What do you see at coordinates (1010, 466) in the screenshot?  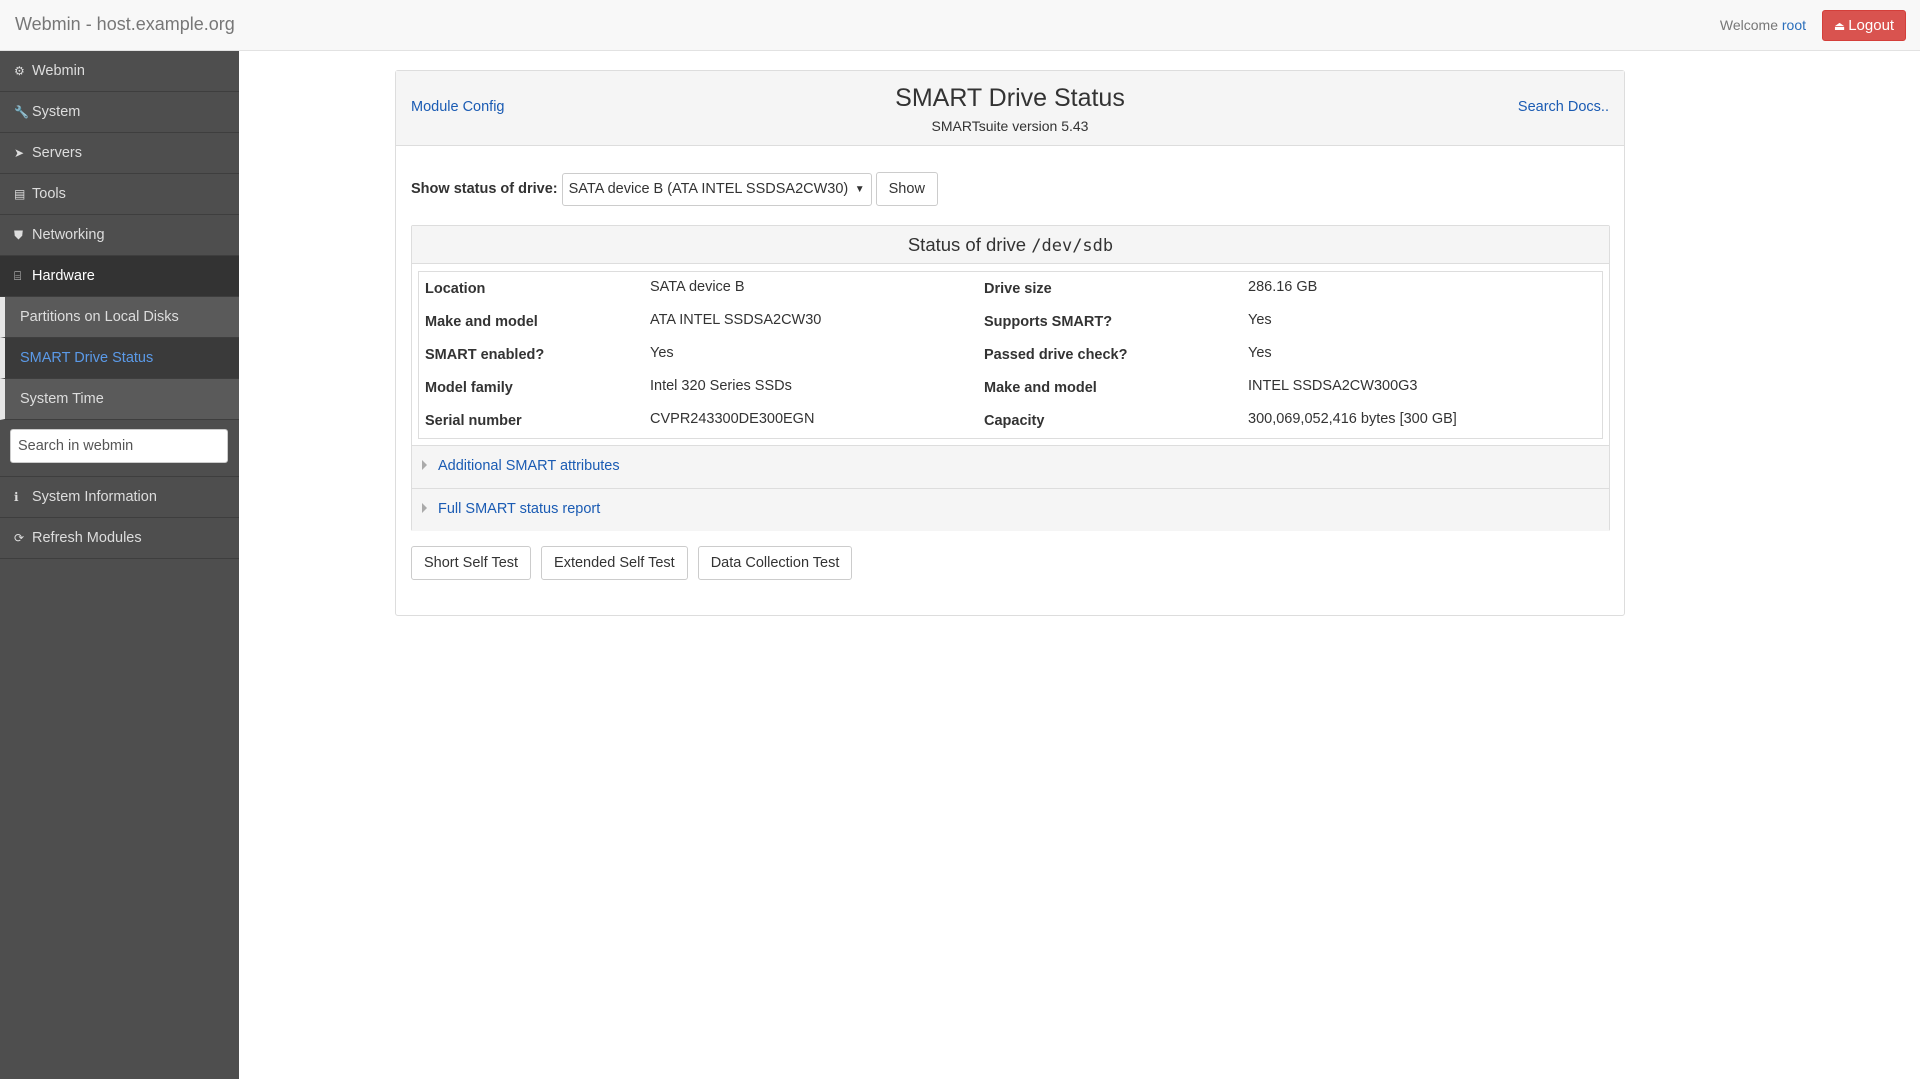 I see `additional-attributes-toggle: Additional SMART attributes` at bounding box center [1010, 466].